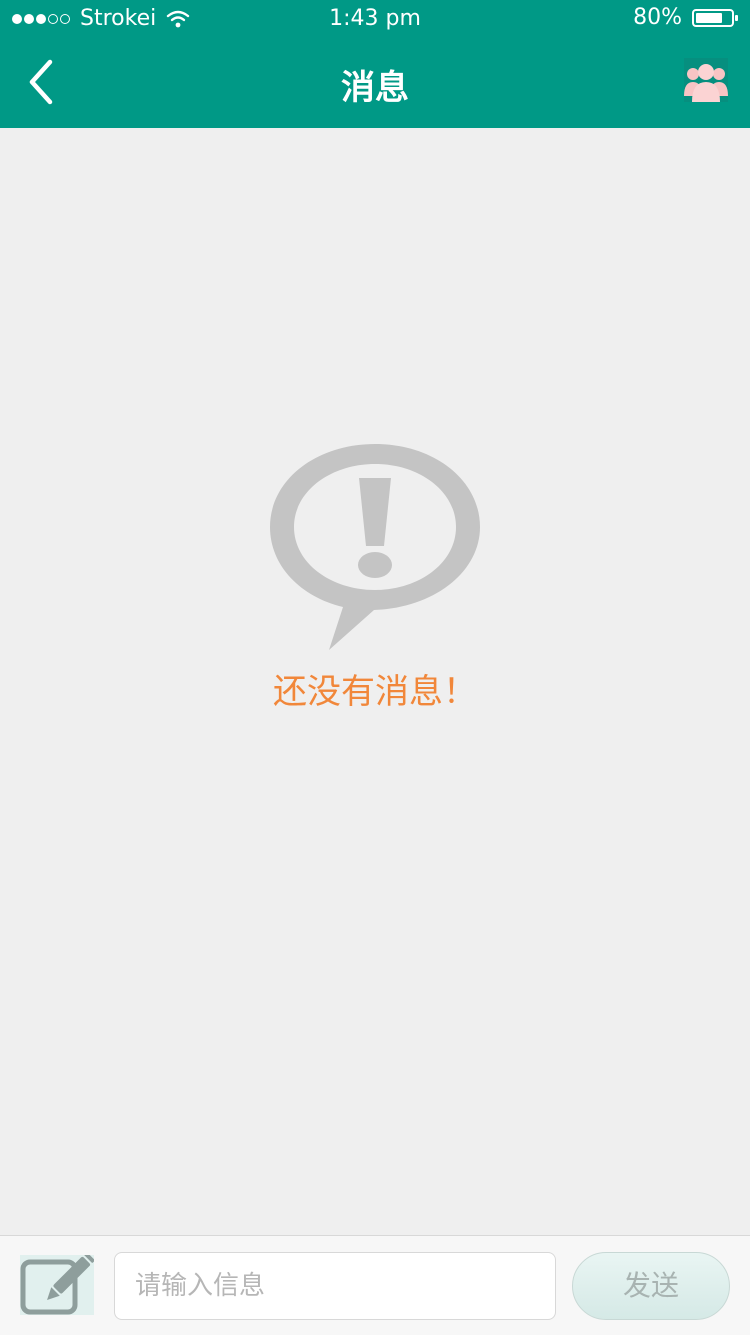 This screenshot has width=750, height=1335. I want to click on battery-icon, so click(715, 17).